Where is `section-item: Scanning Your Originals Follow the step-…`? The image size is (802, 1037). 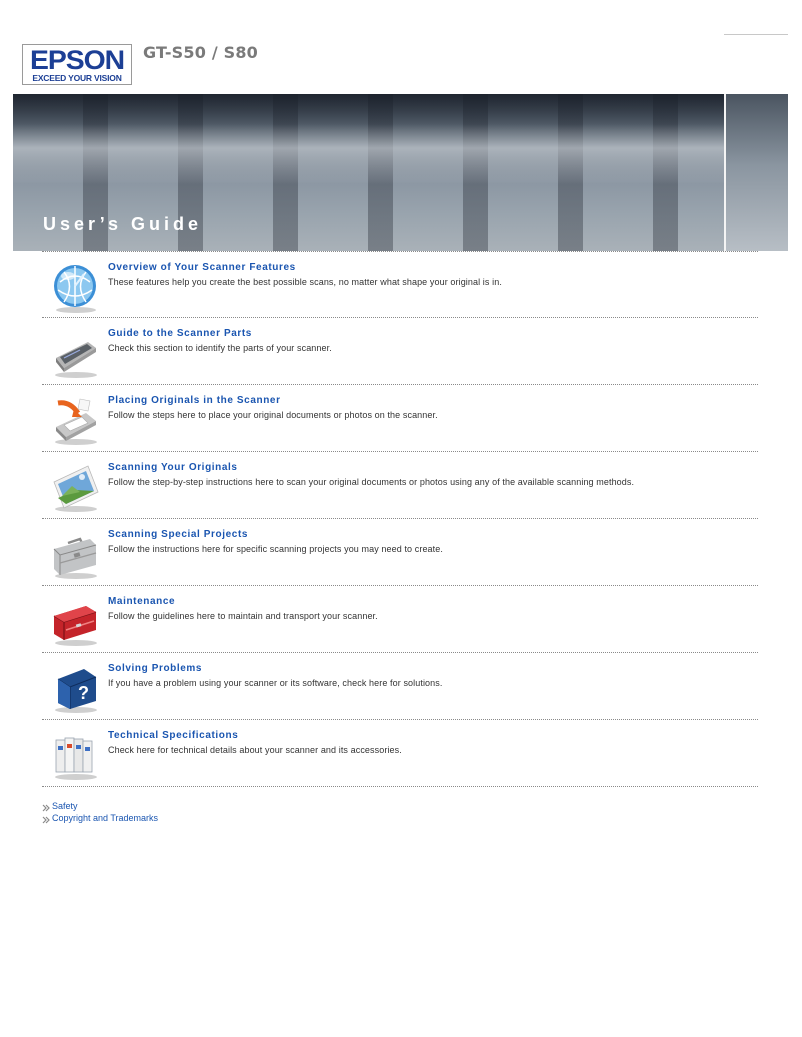
section-item: Scanning Your Originals Follow the step-… is located at coordinates (400, 485).